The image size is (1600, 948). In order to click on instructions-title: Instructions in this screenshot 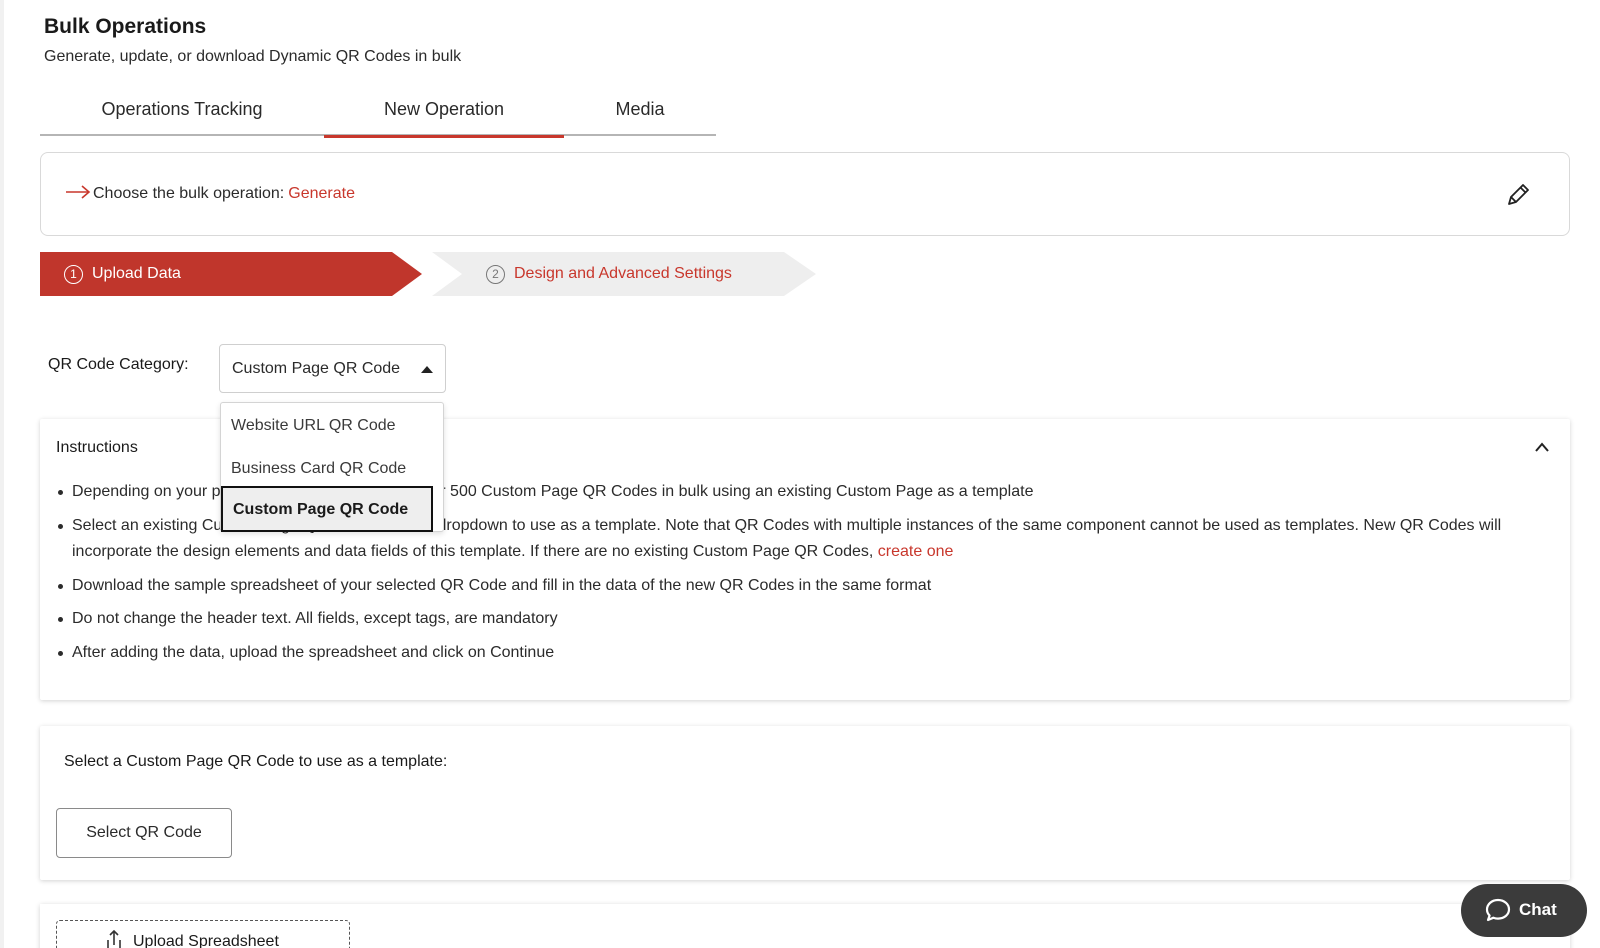, I will do `click(97, 447)`.